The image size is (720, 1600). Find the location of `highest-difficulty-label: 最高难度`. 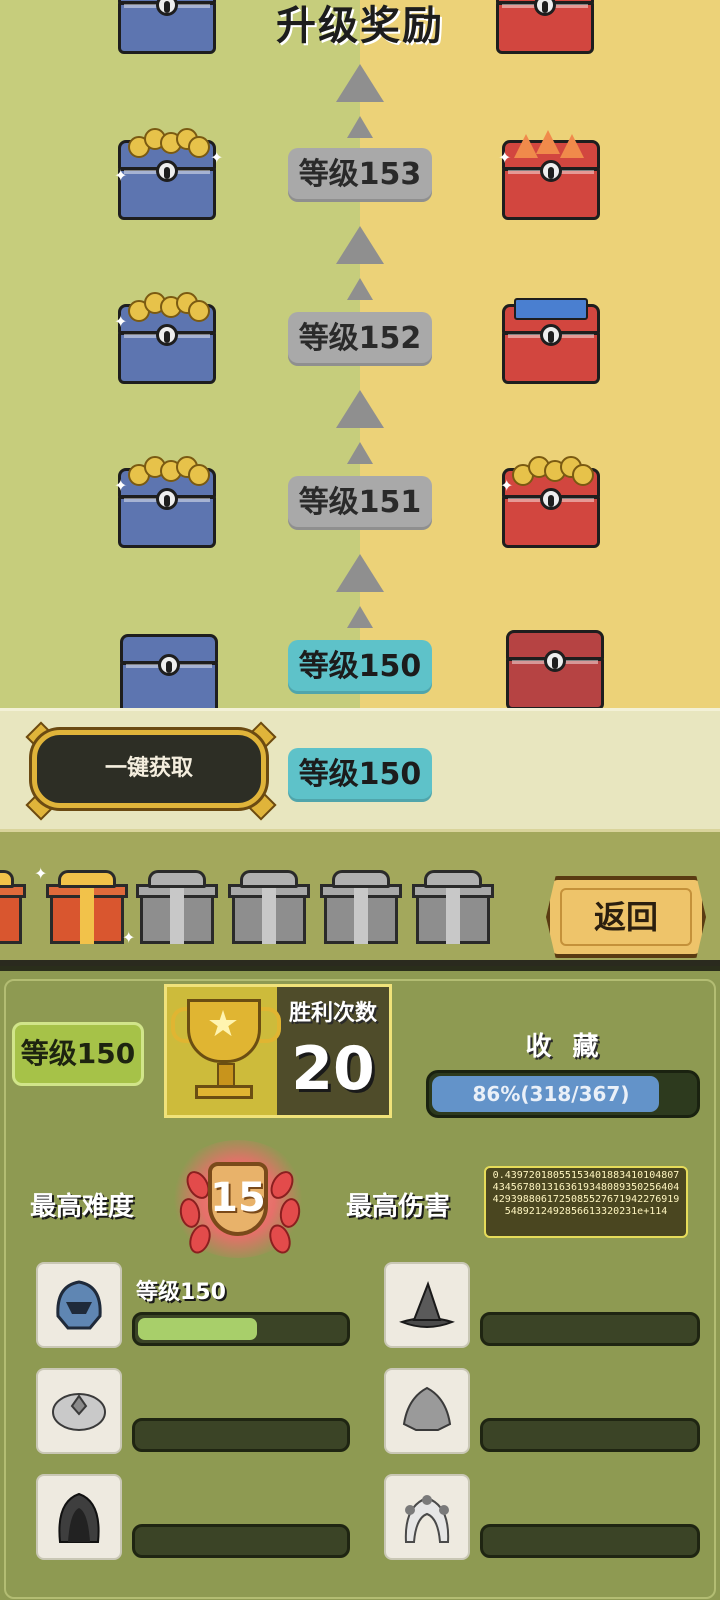

highest-difficulty-label: 最高难度 is located at coordinates (82, 1207).